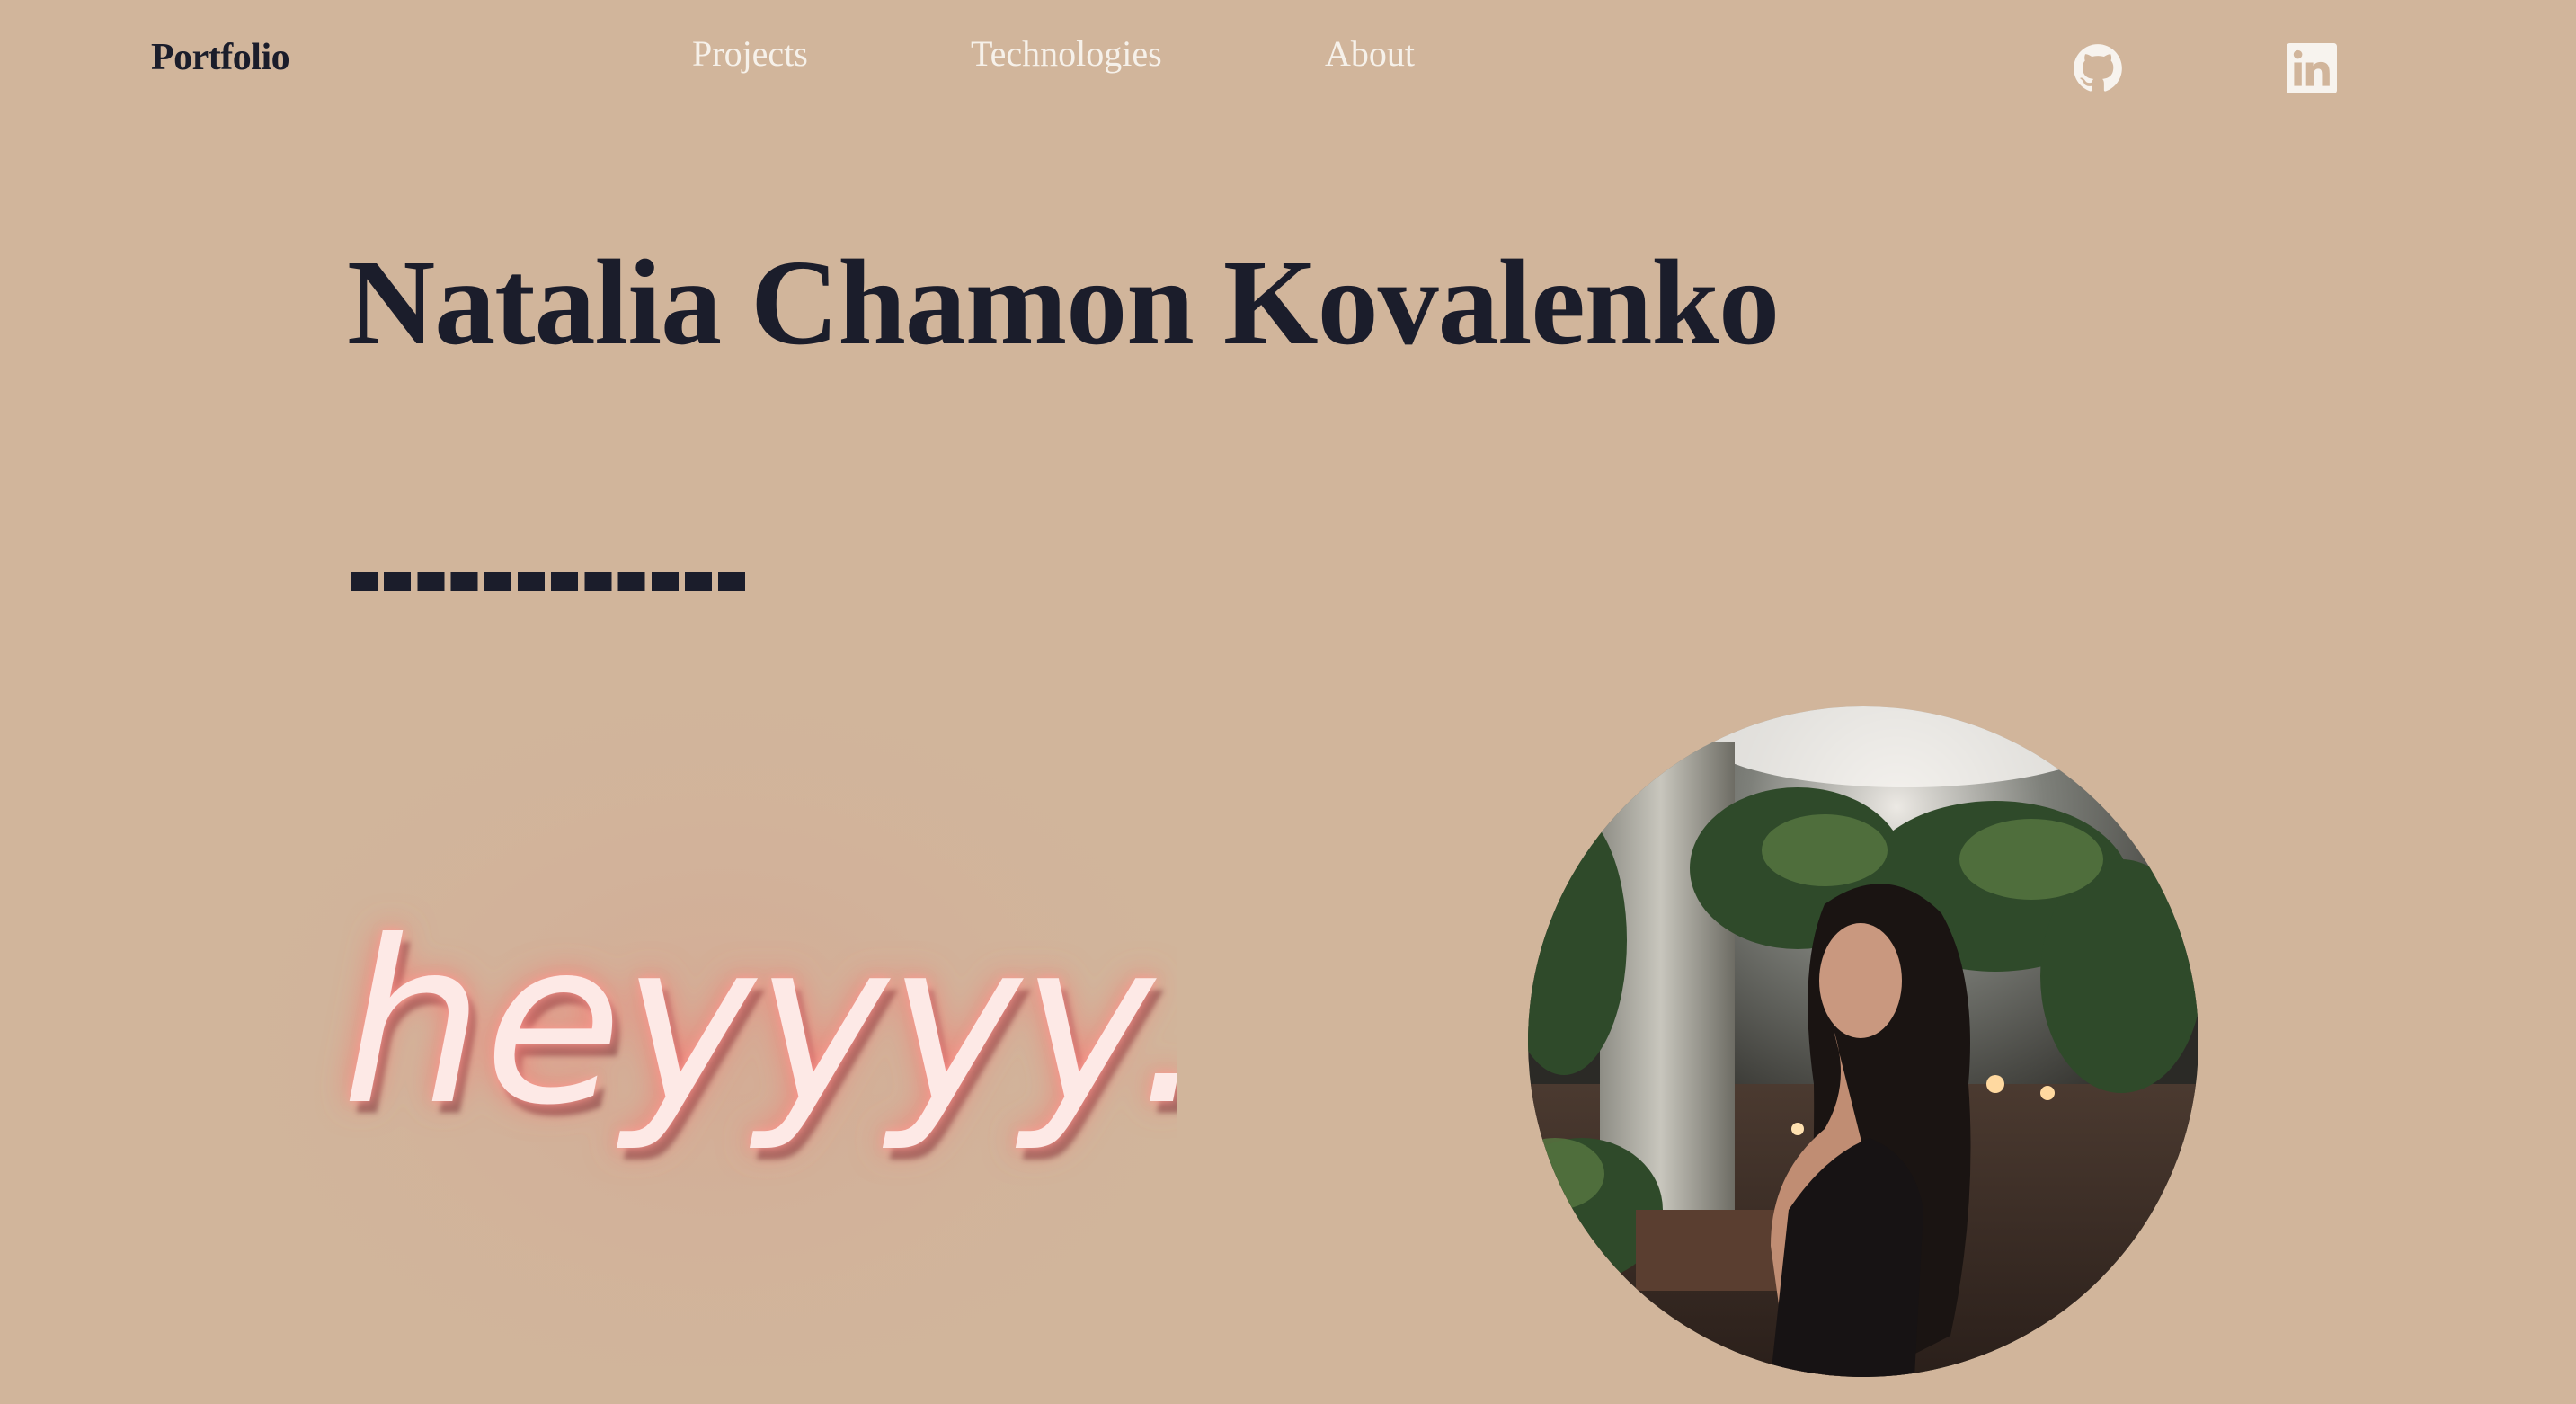 This screenshot has width=2576, height=1404. Describe the element at coordinates (2098, 68) in the screenshot. I see `github-icon` at that location.